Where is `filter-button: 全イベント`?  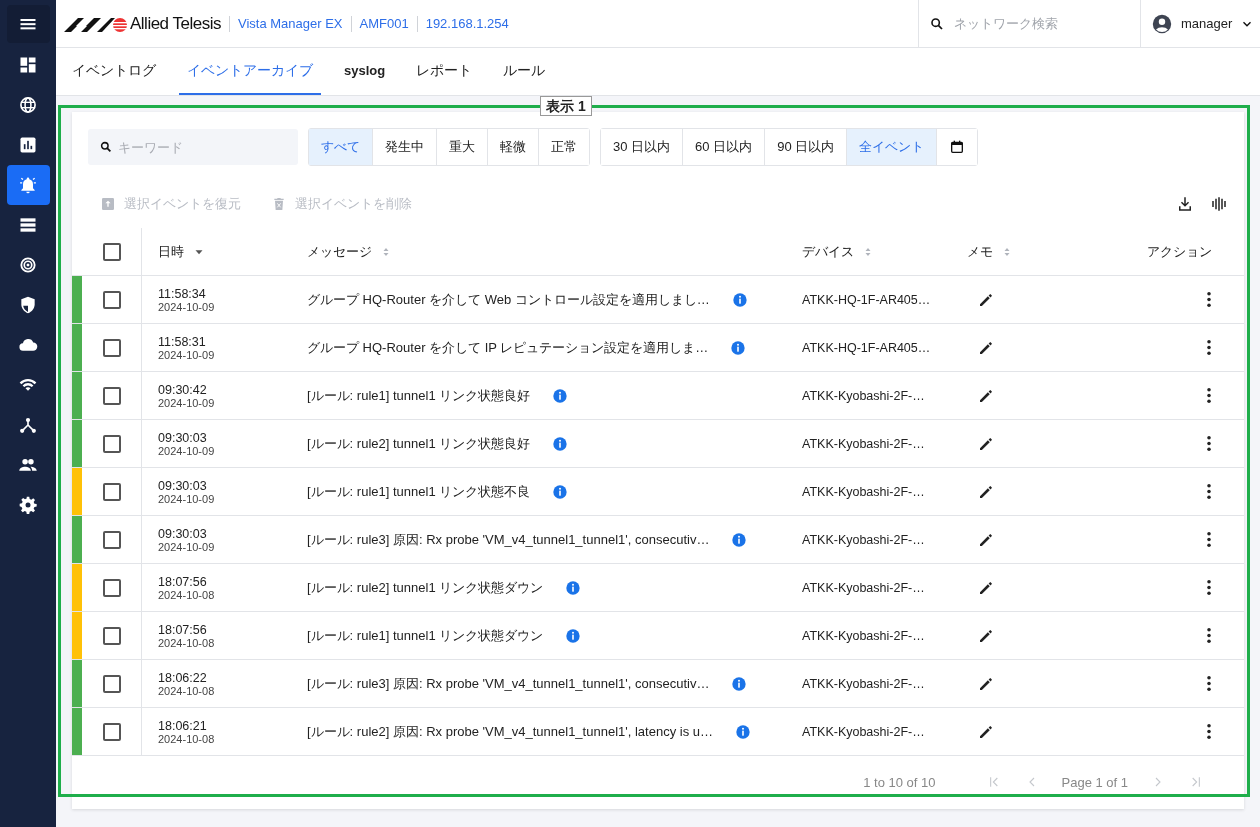
filter-button: 全イベント is located at coordinates (892, 147).